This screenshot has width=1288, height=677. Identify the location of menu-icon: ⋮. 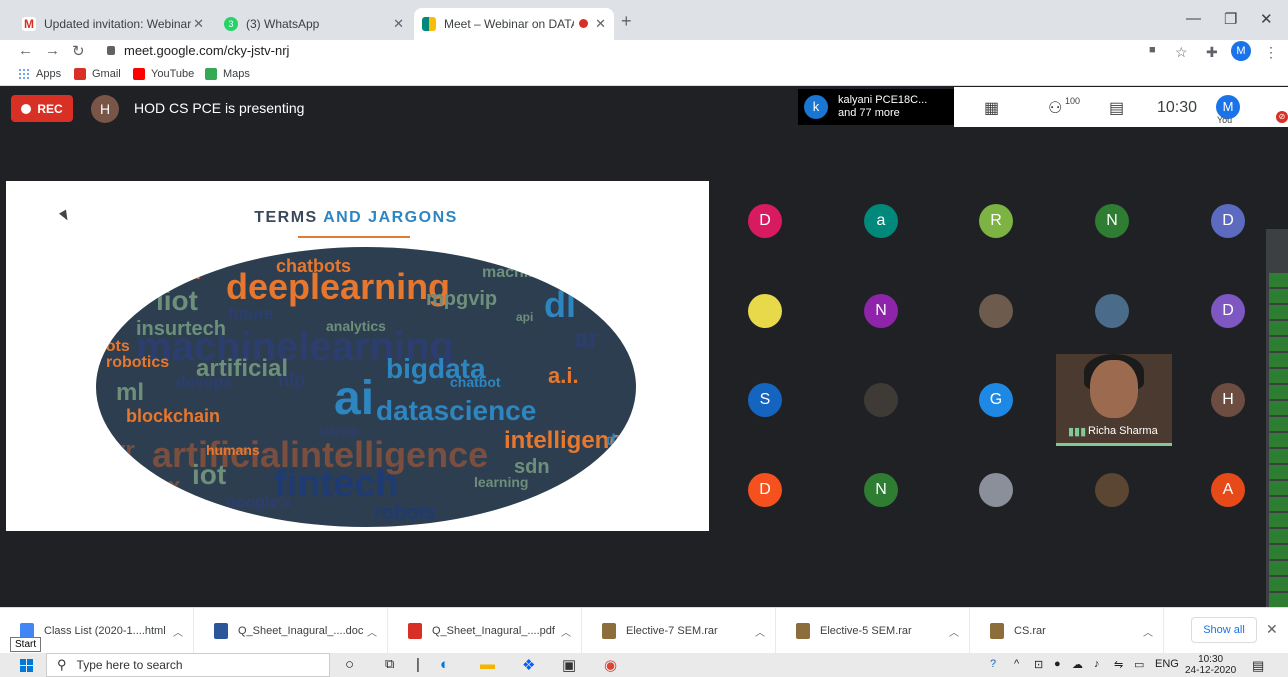
(1271, 52).